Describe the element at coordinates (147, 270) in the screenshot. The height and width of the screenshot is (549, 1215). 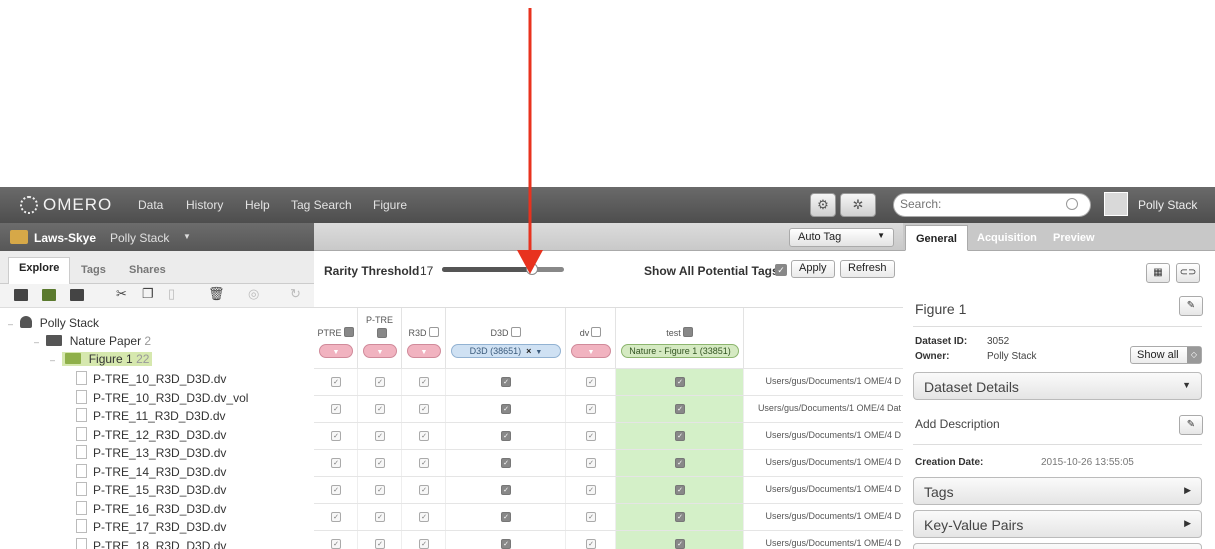
I see `tab-shares: Shares` at that location.